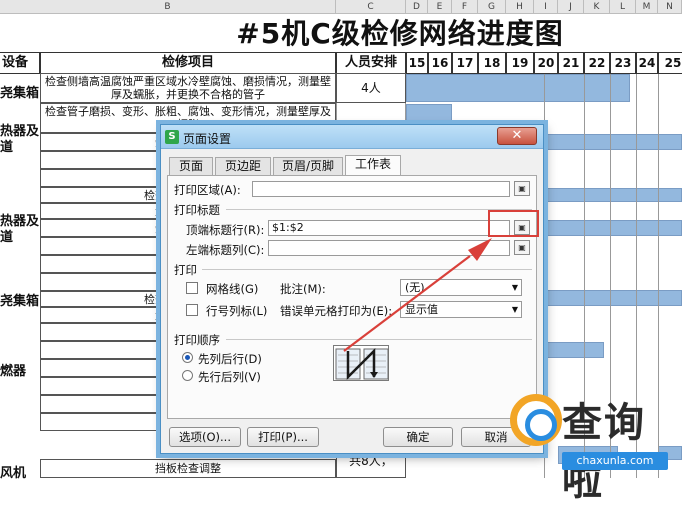 This screenshot has height=506, width=682. What do you see at coordinates (536, 420) in the screenshot?
I see `magnifier-logo-icon` at bounding box center [536, 420].